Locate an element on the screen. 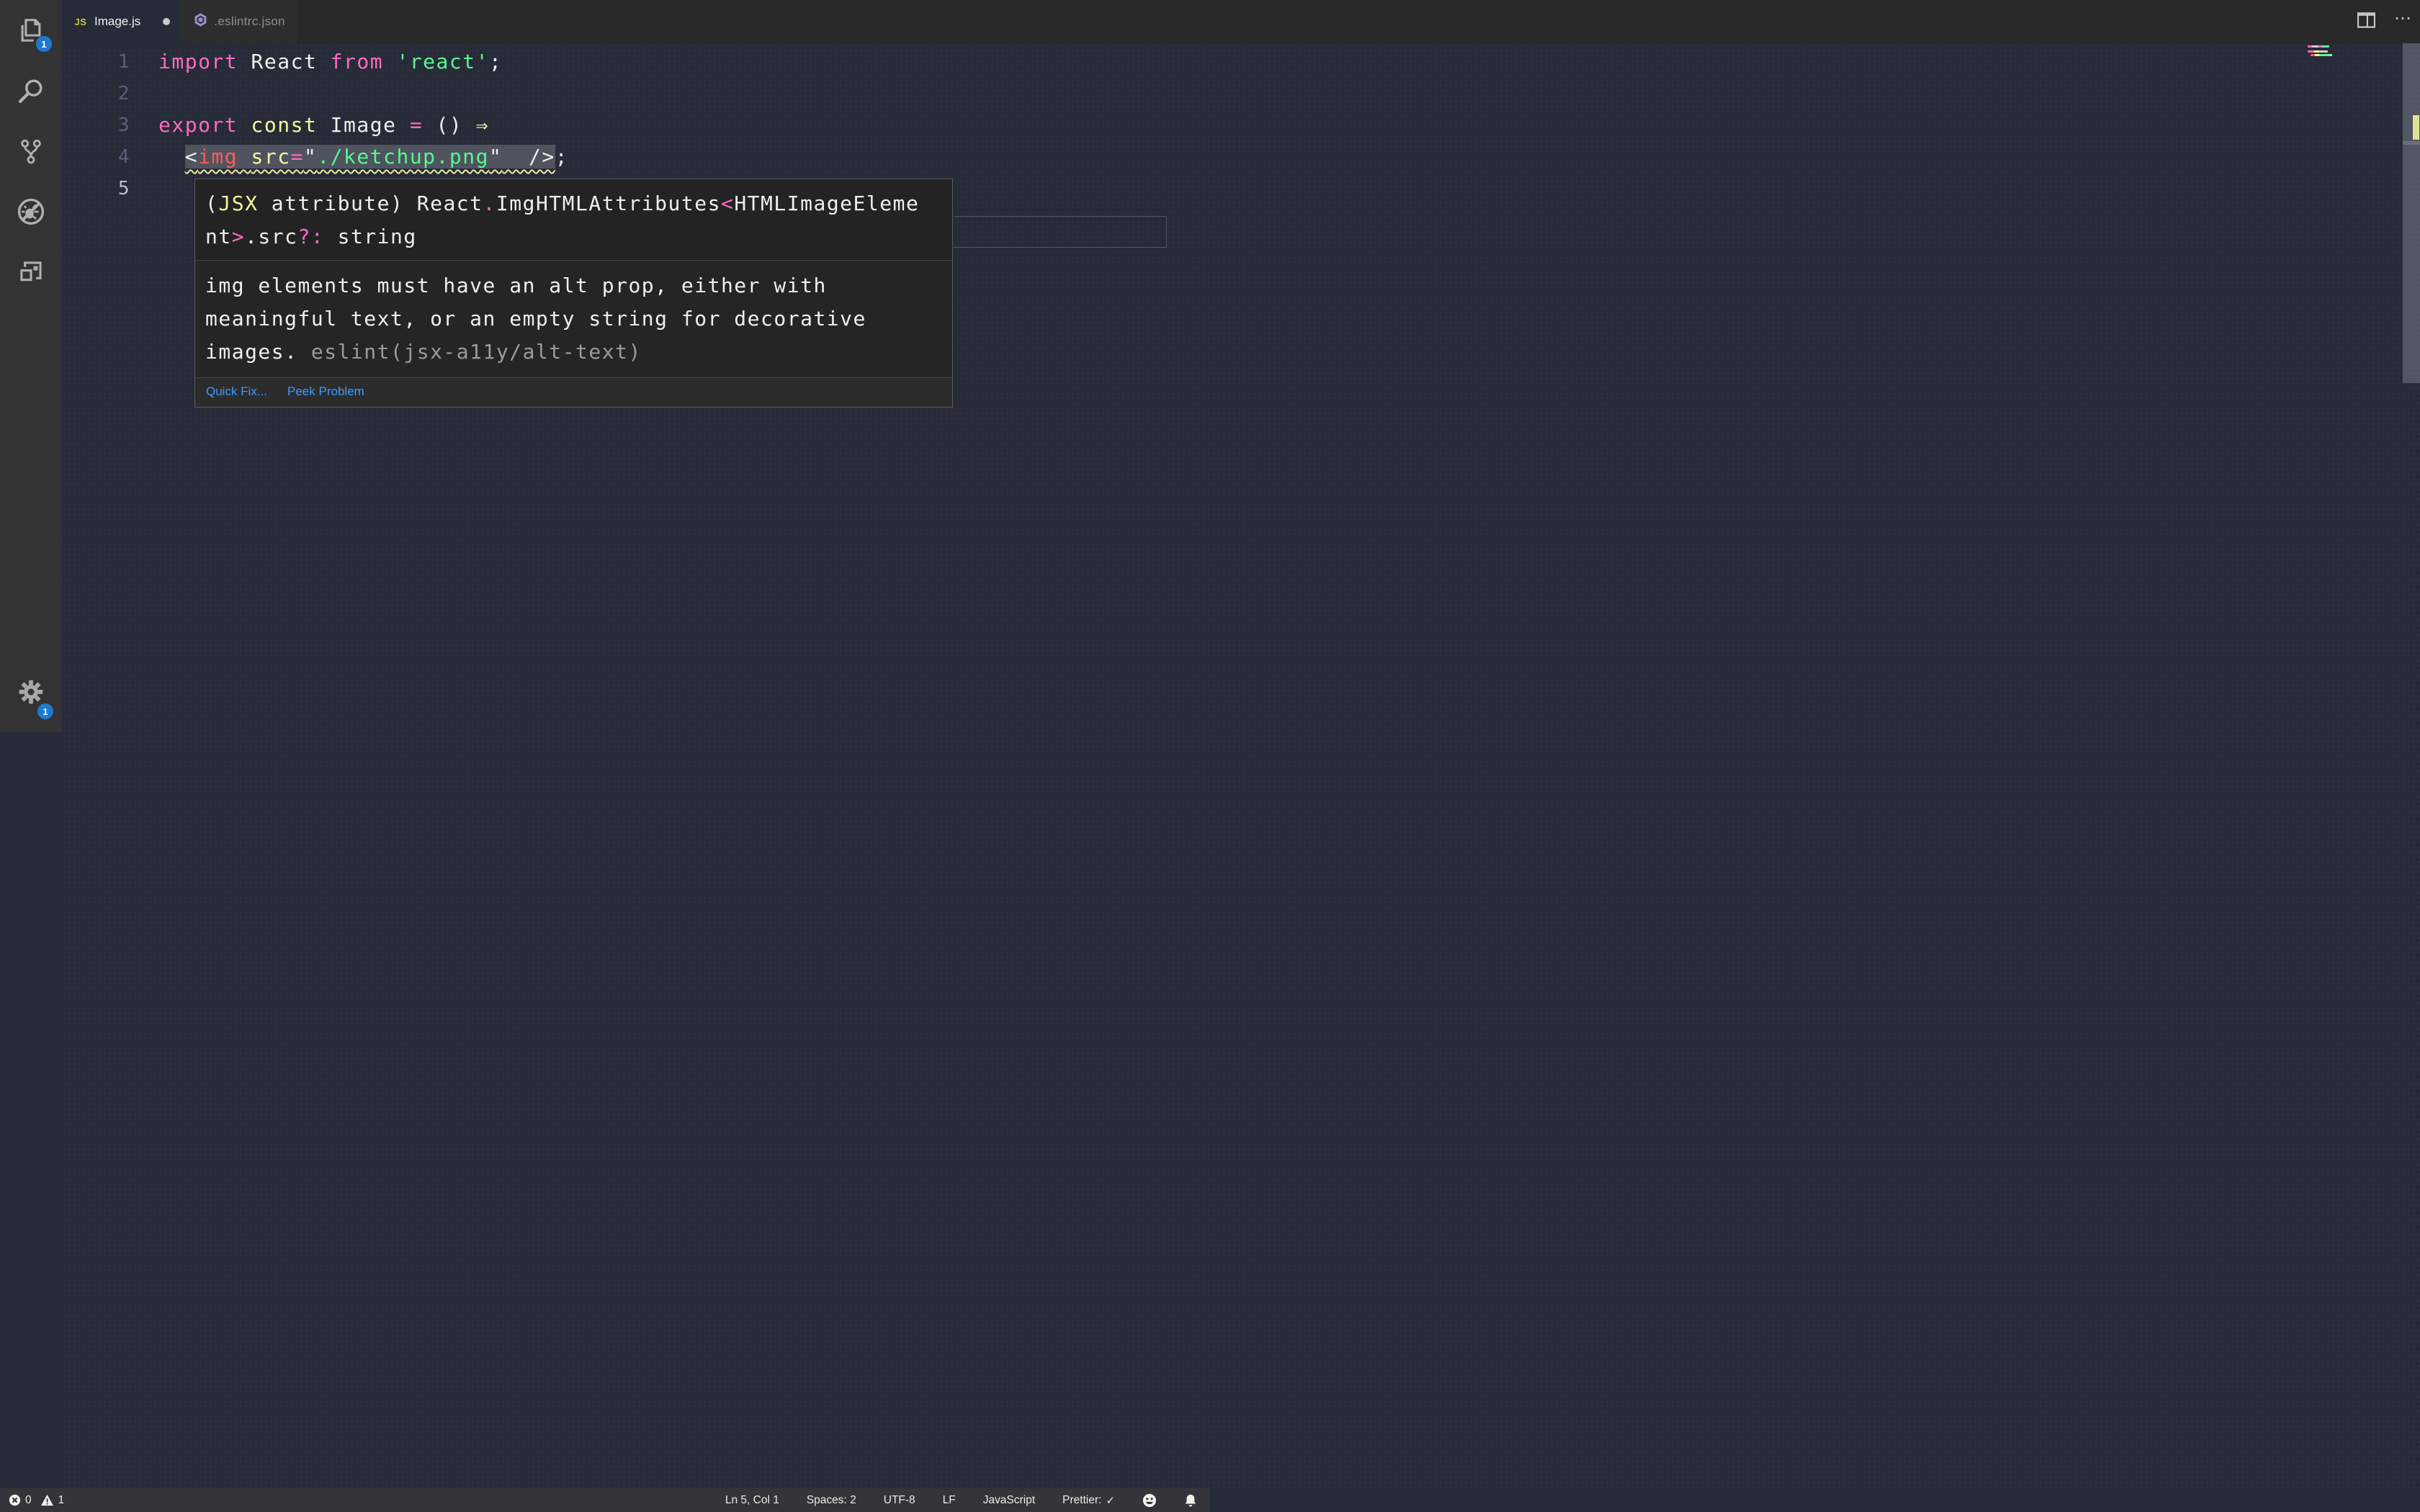 The width and height of the screenshot is (2420, 1512). tab-image-js: JS Image.js is located at coordinates (122, 21).